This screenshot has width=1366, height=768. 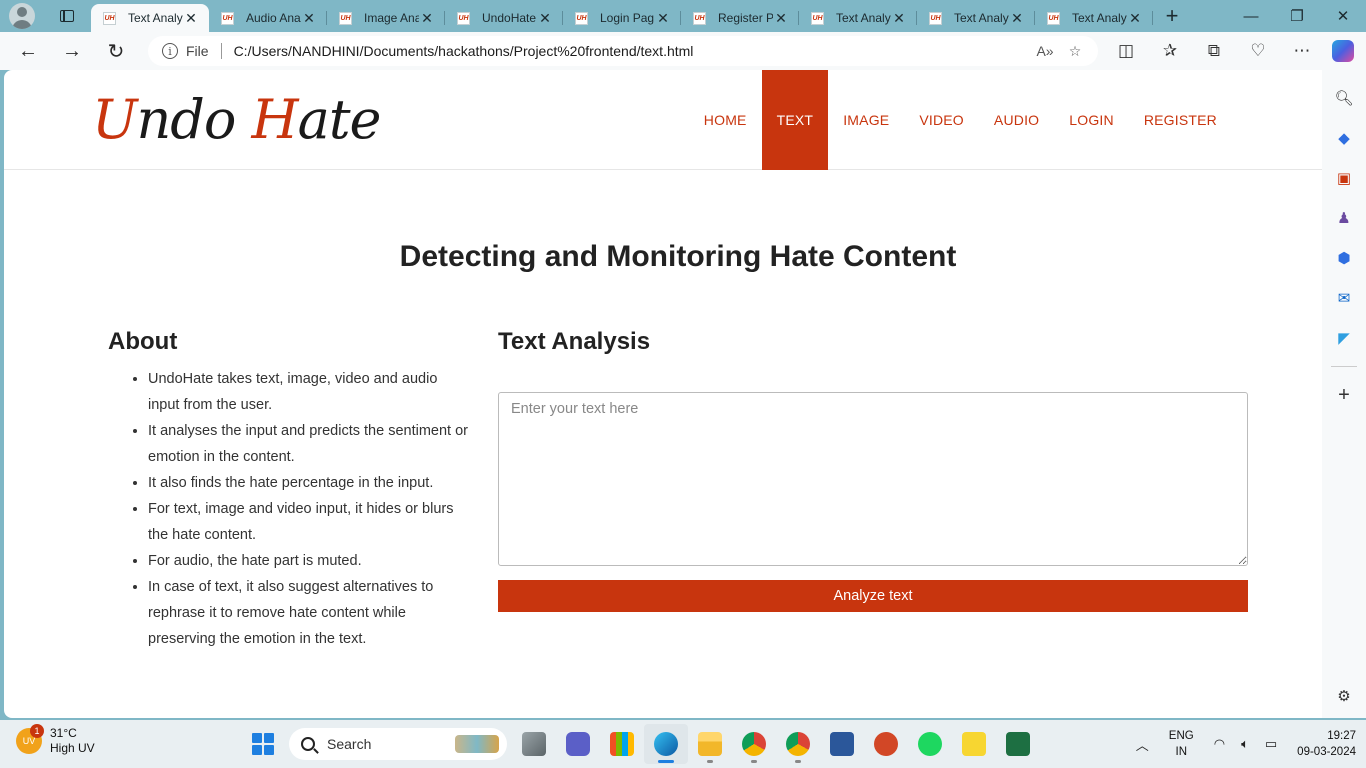 What do you see at coordinates (873, 596) in the screenshot?
I see `analyze-text-button: Analyze text` at bounding box center [873, 596].